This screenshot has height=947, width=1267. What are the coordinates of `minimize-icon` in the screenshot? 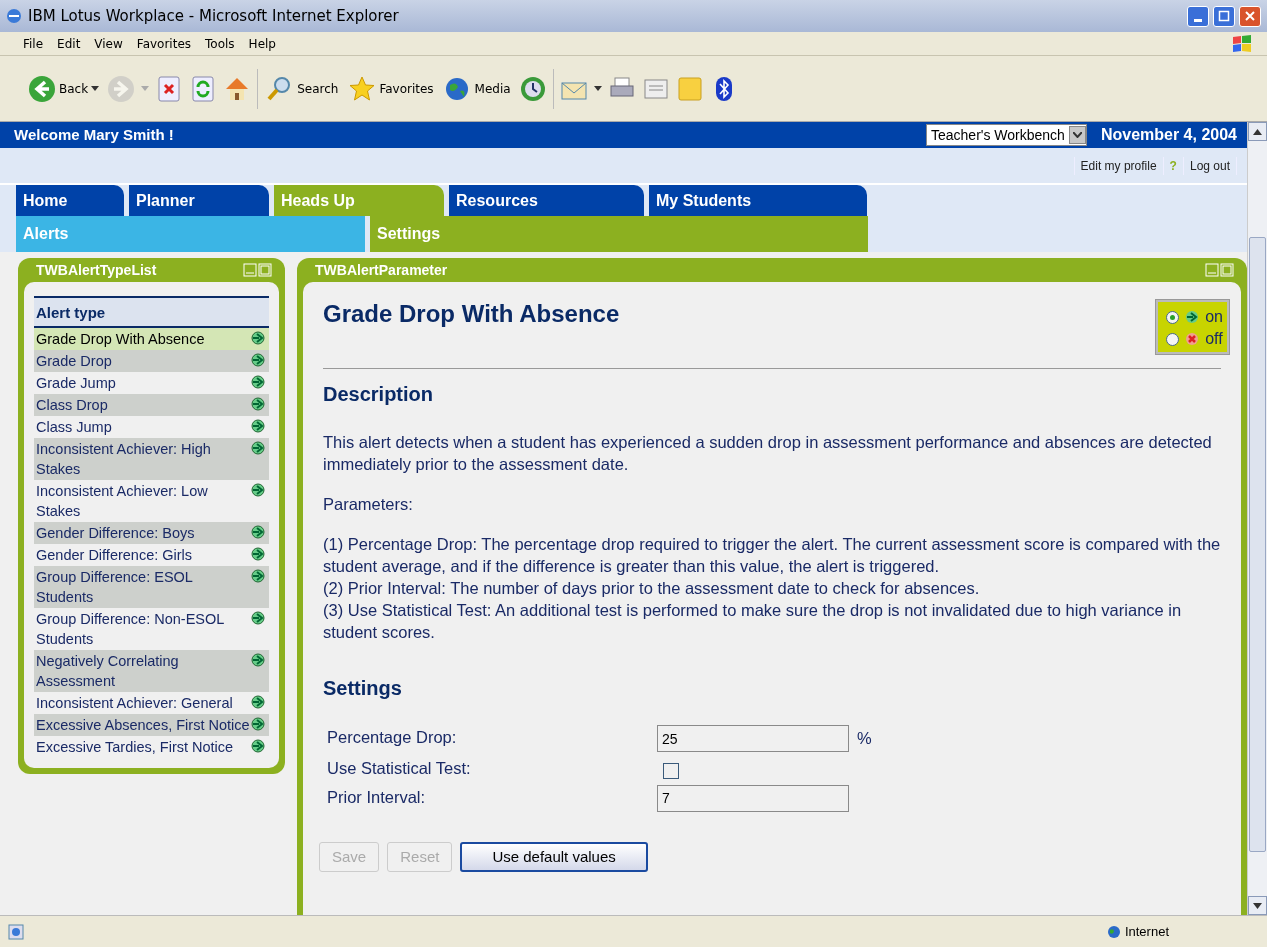 It's located at (1198, 20).